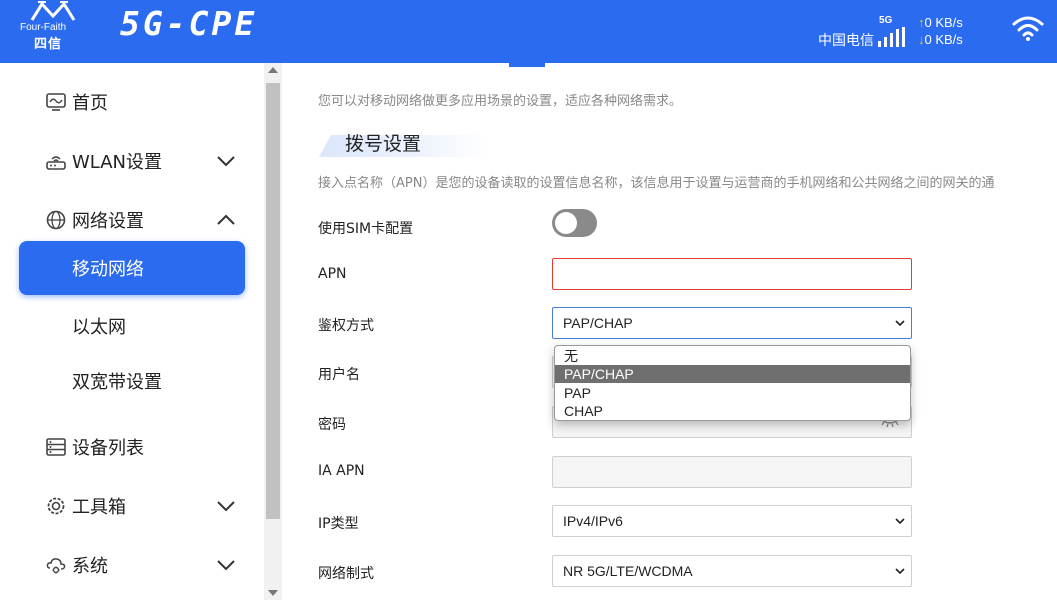  I want to click on download-speed: 0 KB/s, so click(943, 39).